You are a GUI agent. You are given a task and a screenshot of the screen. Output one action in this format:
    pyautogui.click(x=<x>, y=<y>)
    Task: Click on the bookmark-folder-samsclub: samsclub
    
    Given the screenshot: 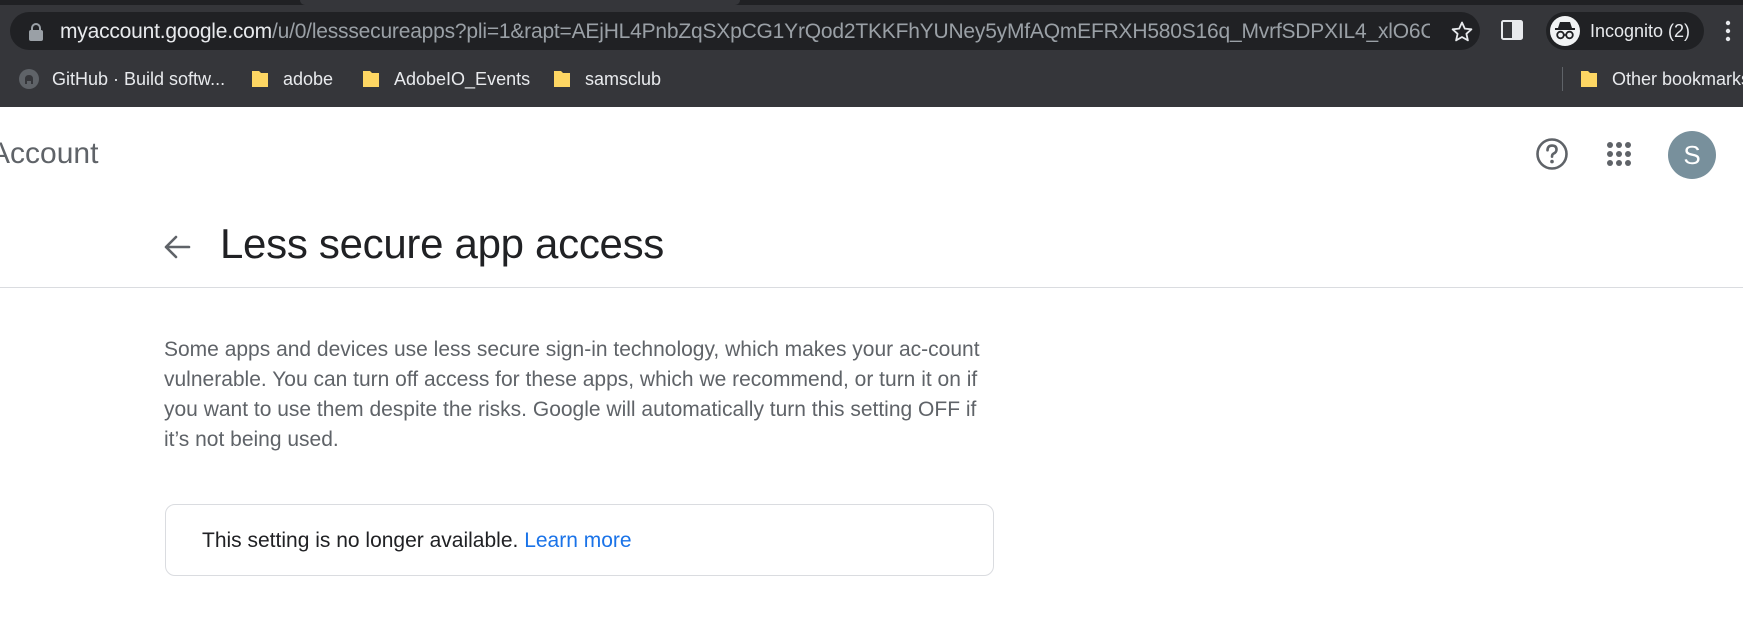 What is the action you would take?
    pyautogui.click(x=607, y=79)
    